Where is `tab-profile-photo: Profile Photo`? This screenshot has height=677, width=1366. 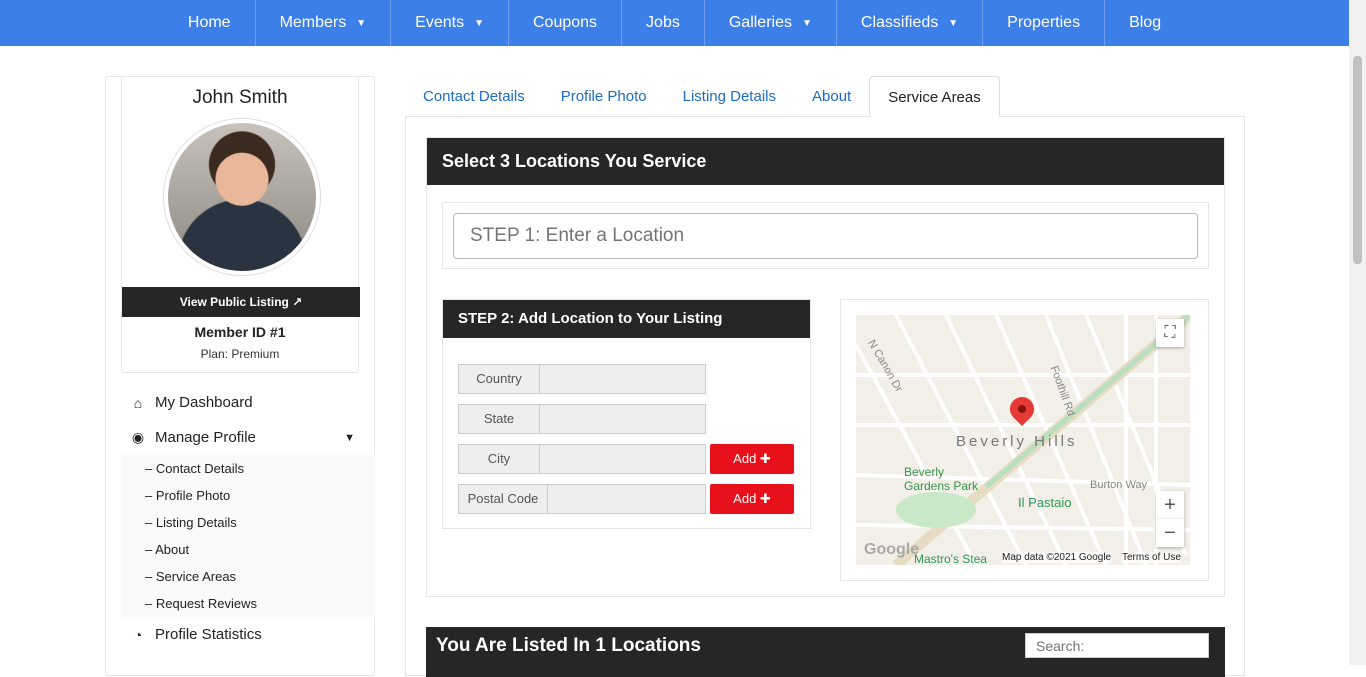
tab-profile-photo: Profile Photo is located at coordinates (604, 96).